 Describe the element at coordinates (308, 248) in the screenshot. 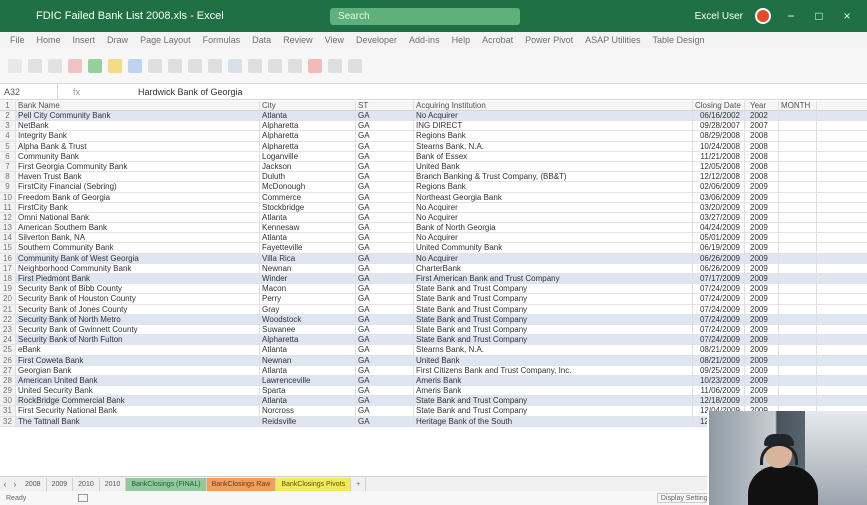

I see `city-cell: Fayetteville` at that location.